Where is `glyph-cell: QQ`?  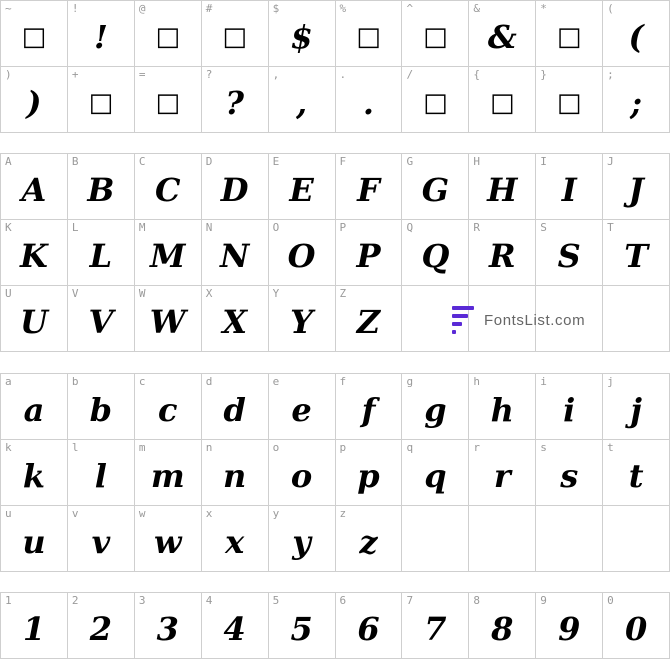
glyph-cell: QQ is located at coordinates (436, 253).